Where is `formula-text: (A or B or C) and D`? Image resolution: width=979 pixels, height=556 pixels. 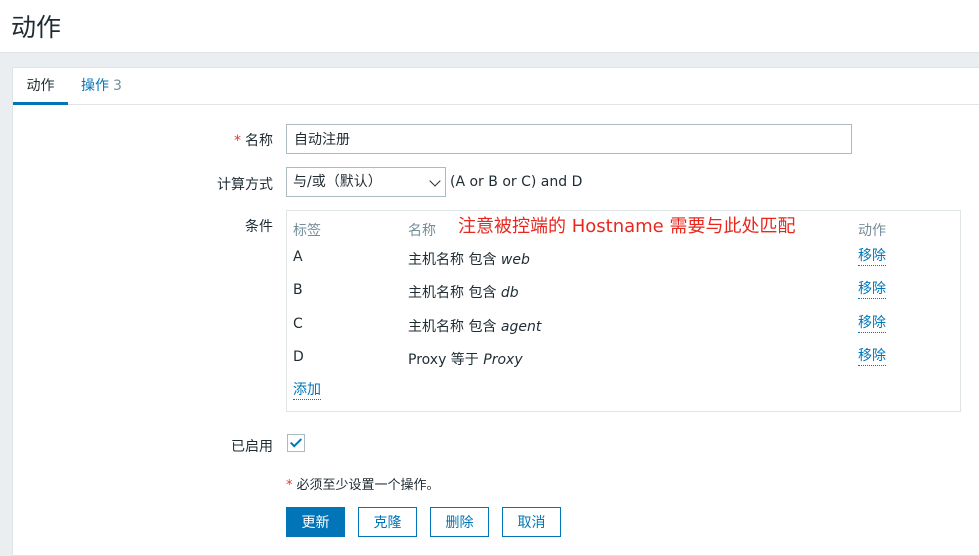 formula-text: (A or B or C) and D is located at coordinates (516, 182).